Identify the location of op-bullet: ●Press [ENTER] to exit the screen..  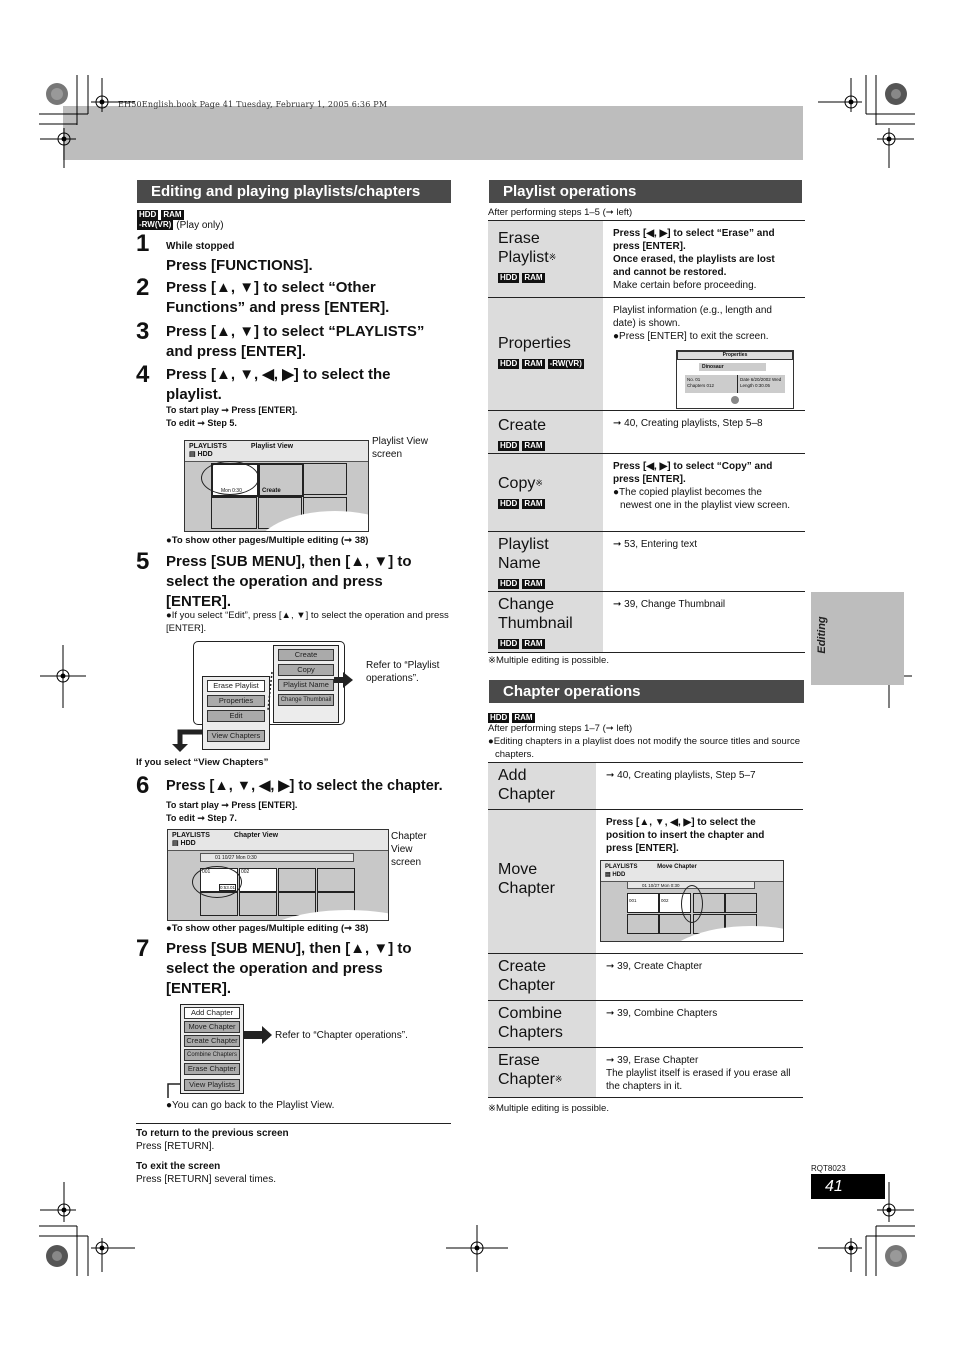
(691, 336).